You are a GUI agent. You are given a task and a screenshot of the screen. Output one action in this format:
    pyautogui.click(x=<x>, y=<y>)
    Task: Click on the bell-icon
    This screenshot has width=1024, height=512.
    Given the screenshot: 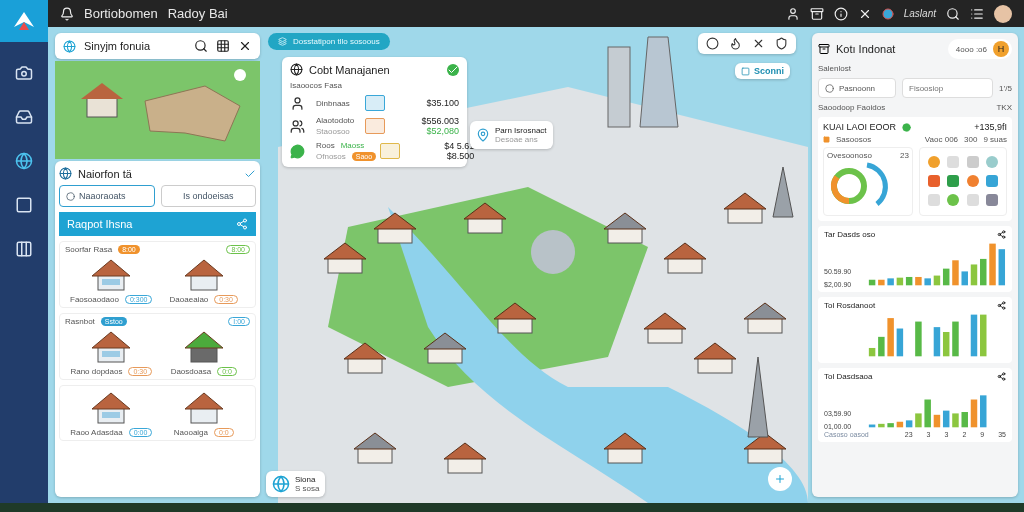 What is the action you would take?
    pyautogui.click(x=67, y=13)
    